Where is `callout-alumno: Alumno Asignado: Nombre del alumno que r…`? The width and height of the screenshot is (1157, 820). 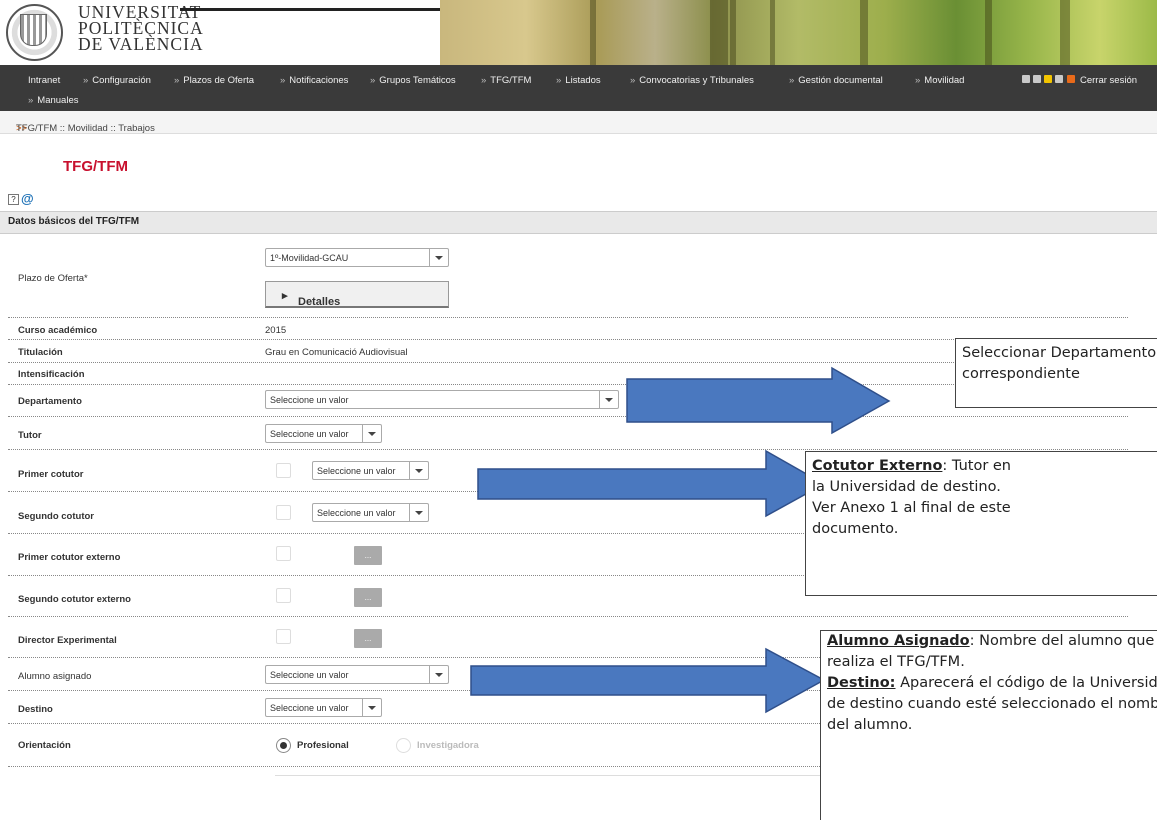
callout-alumno: Alumno Asignado: Nombre del alumno que r… is located at coordinates (988, 725).